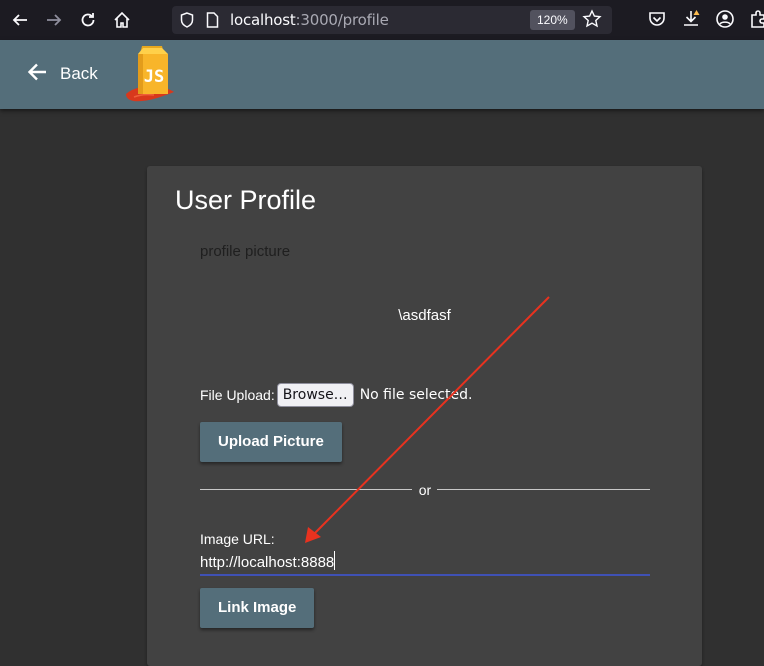  I want to click on or-text: or, so click(425, 490).